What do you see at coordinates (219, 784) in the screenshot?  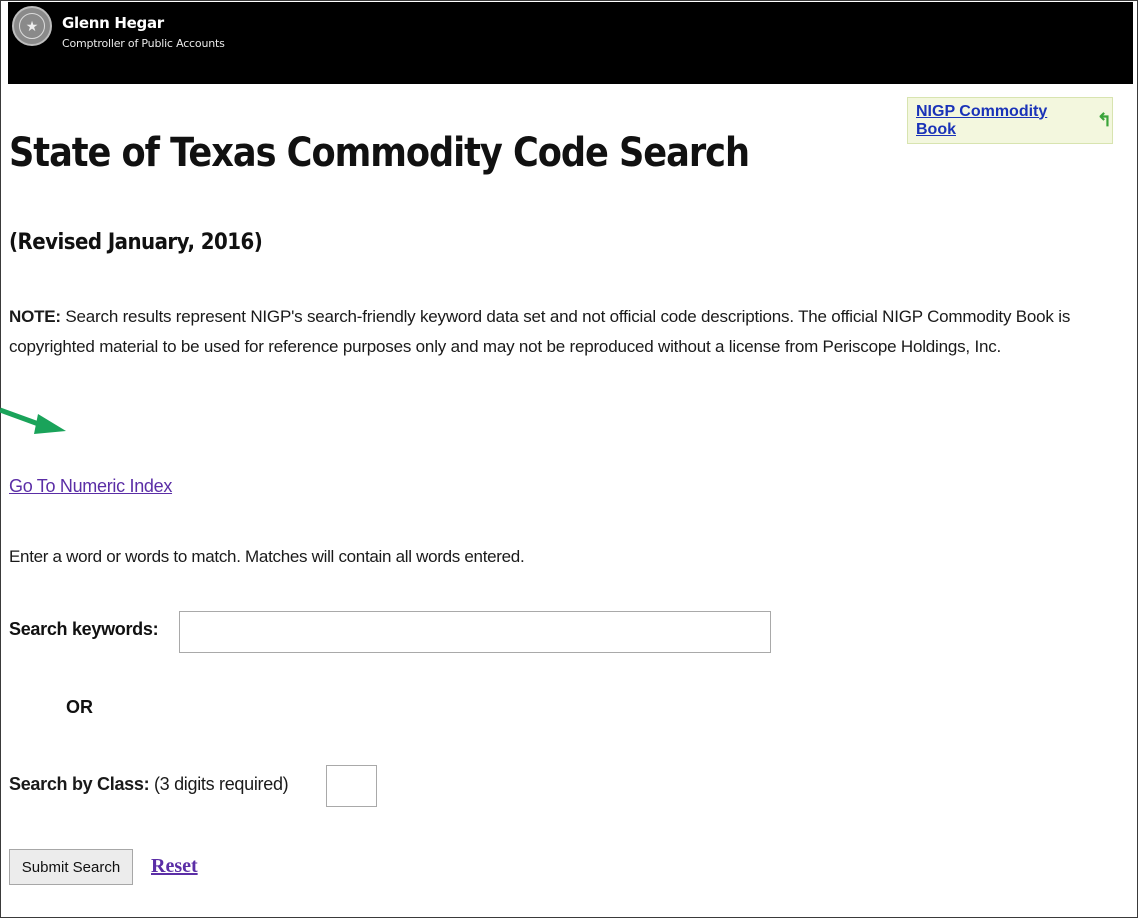 I see `class-digits-hint: (3 digits required)` at bounding box center [219, 784].